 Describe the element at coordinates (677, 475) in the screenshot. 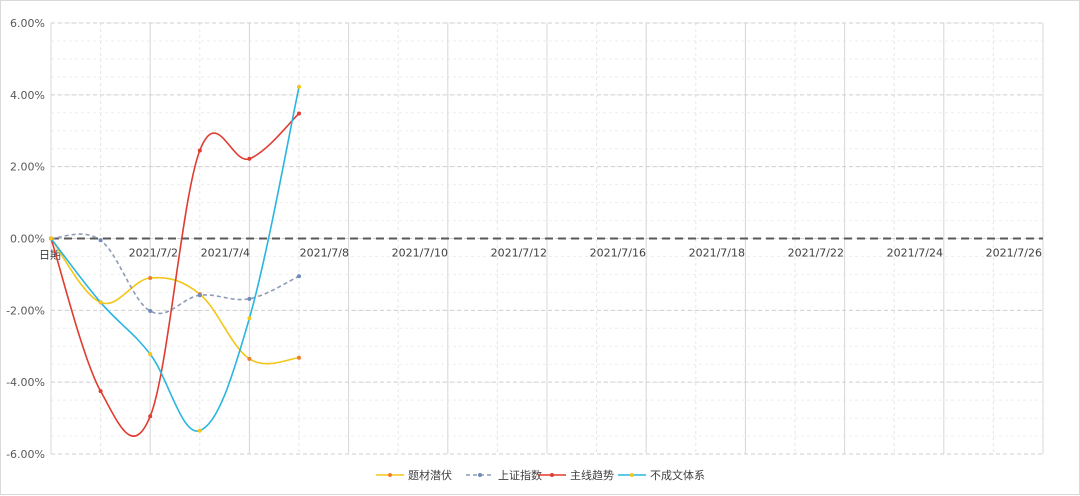

I see `legend-label: 不成文体系` at that location.